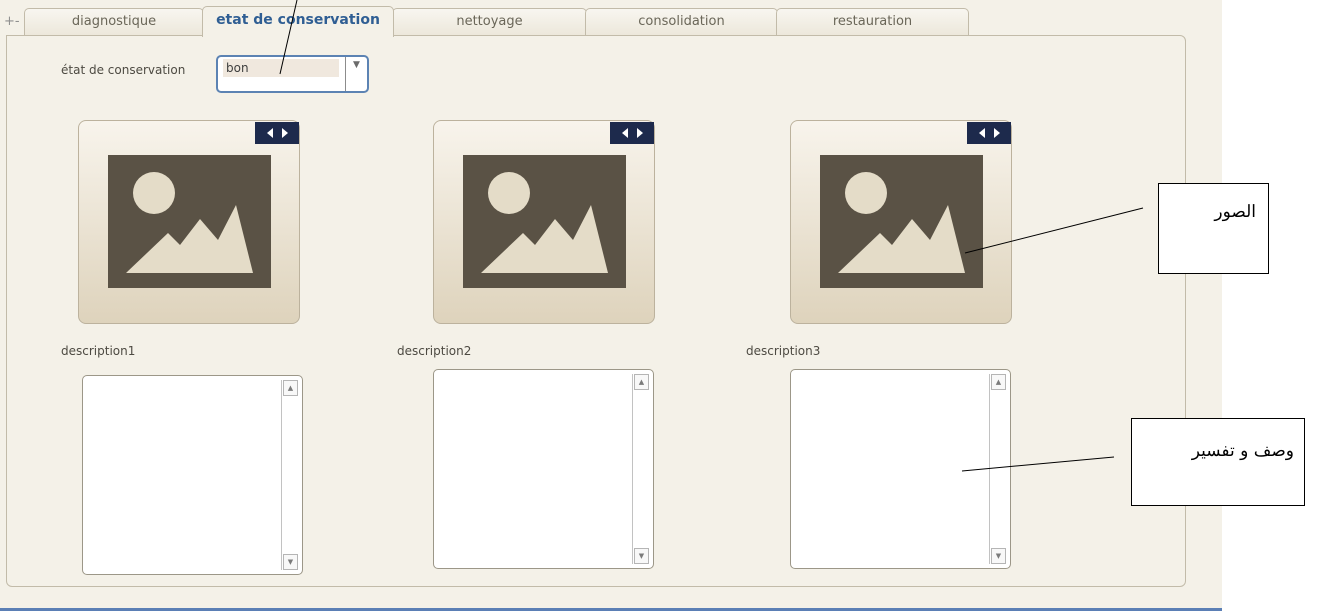 This screenshot has height=615, width=1338. I want to click on description-callout: وصف و تفسير, so click(1218, 462).